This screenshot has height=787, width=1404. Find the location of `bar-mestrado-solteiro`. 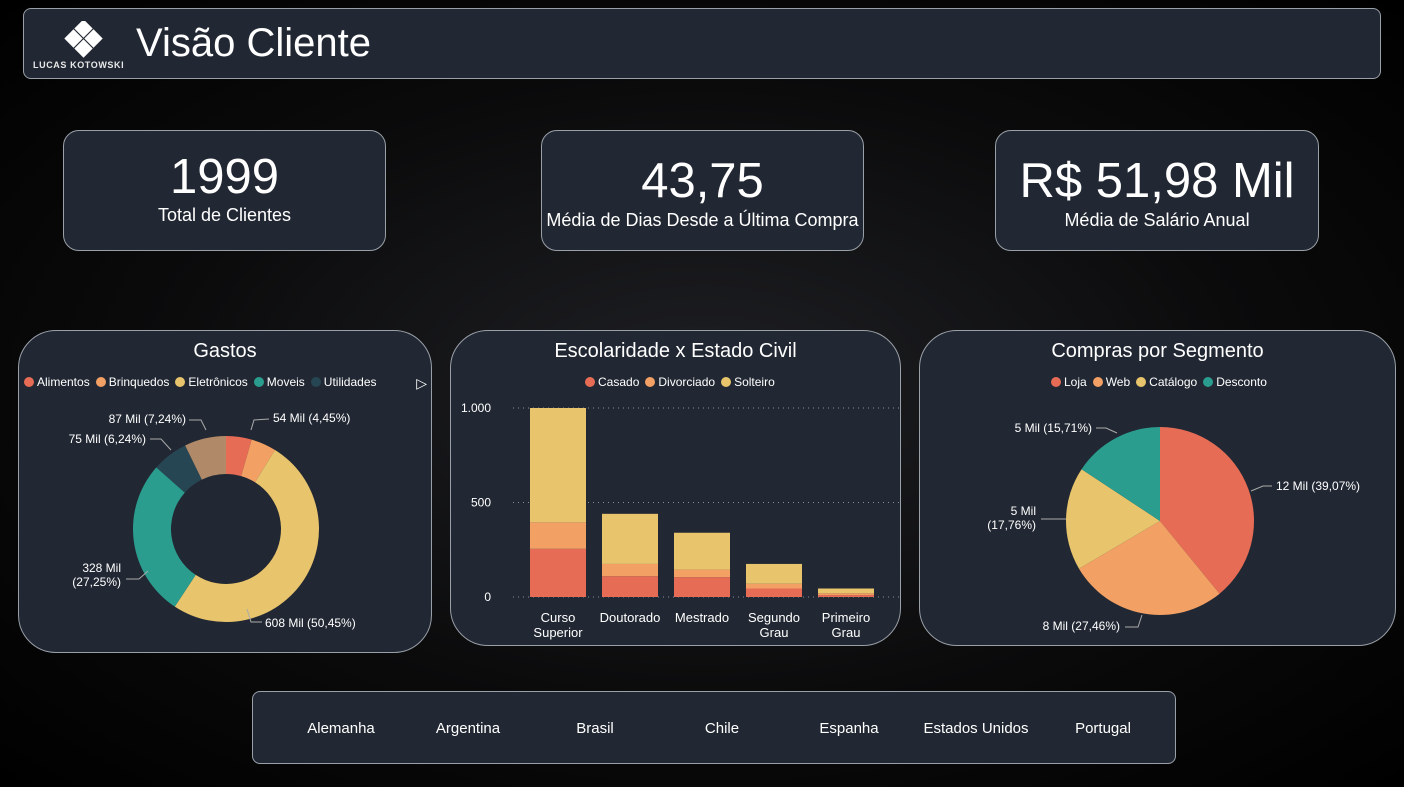

bar-mestrado-solteiro is located at coordinates (702, 551).